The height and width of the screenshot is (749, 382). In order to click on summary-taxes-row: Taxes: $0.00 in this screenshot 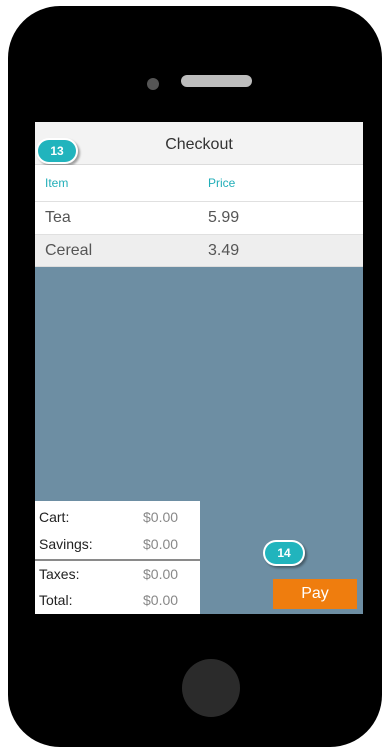, I will do `click(117, 574)`.